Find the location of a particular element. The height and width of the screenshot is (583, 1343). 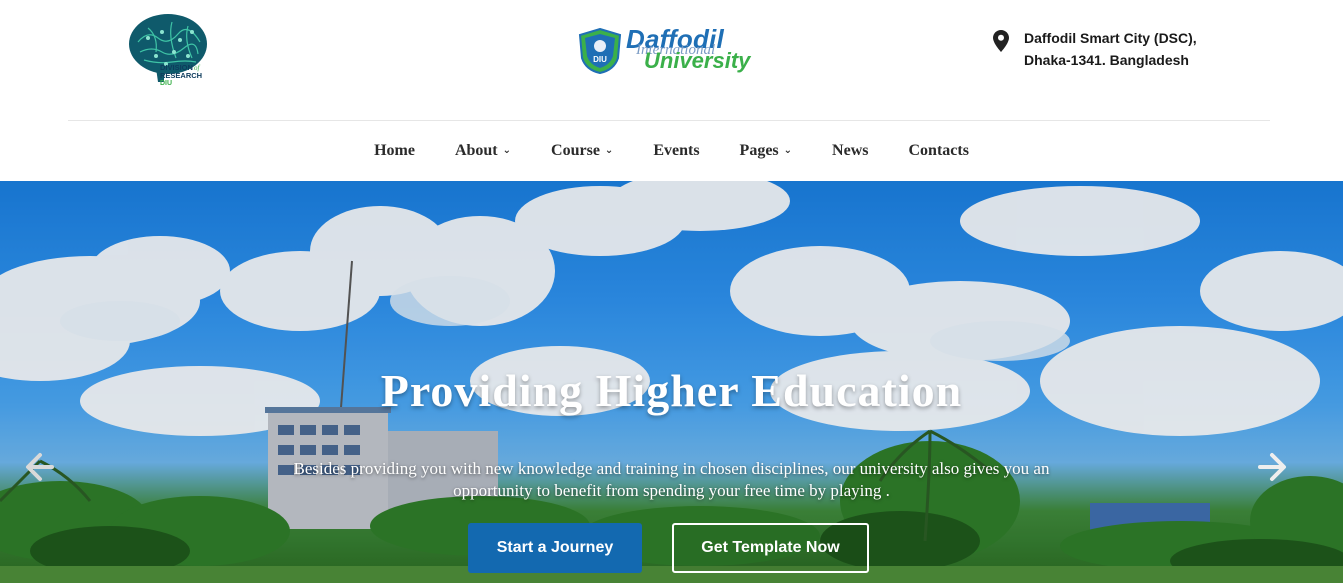

nav-item-events: Events is located at coordinates (676, 151).